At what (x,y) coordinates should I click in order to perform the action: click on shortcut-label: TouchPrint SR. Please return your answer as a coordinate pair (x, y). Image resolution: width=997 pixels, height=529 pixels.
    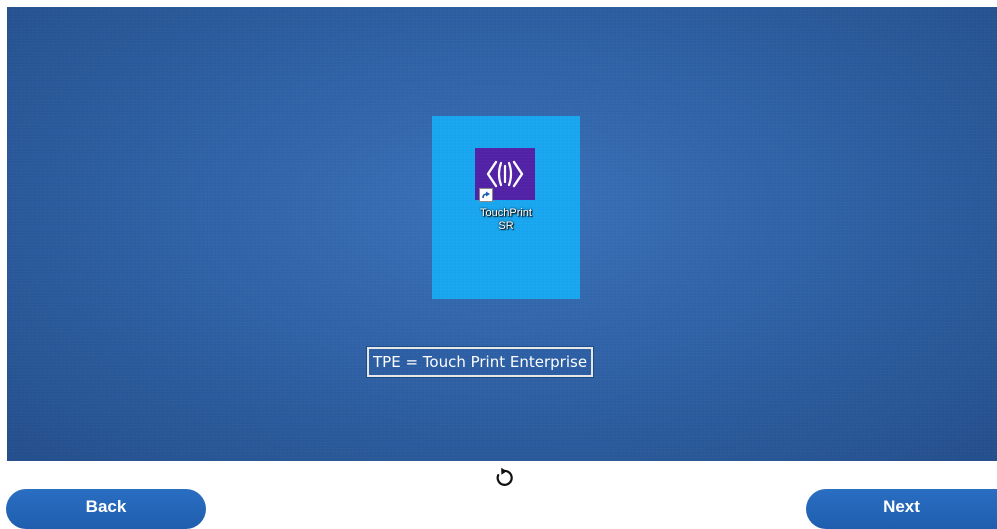
    Looking at the image, I should click on (506, 220).